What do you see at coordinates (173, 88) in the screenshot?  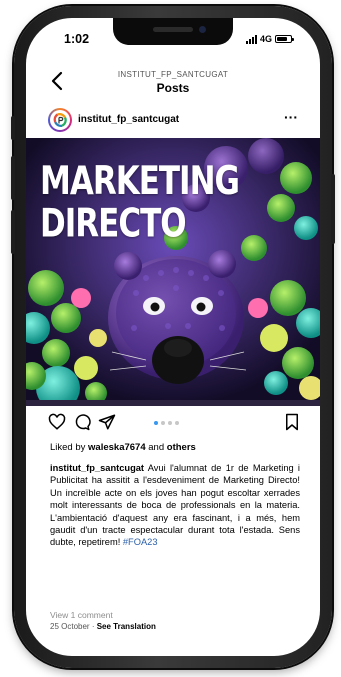 I see `page-title: Posts` at bounding box center [173, 88].